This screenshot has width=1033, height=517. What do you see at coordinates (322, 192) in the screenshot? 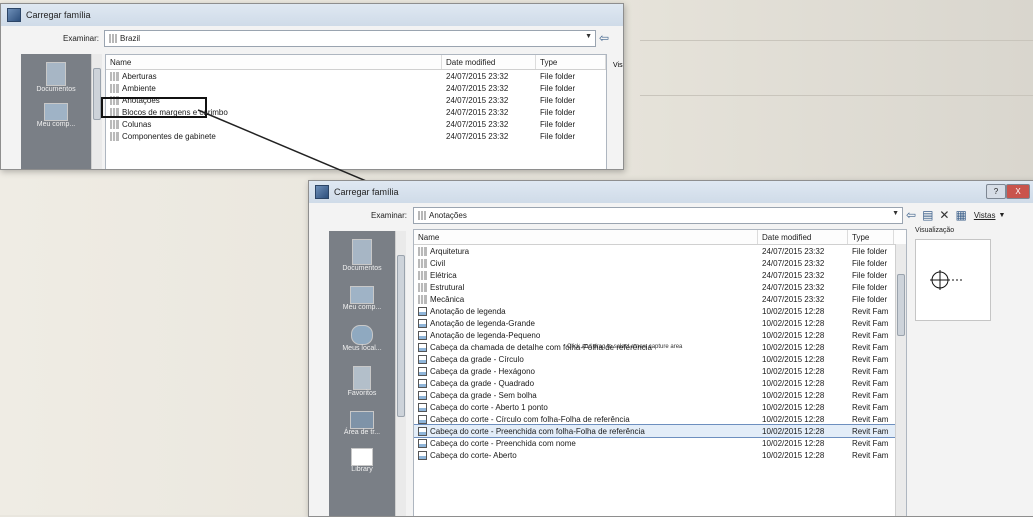
I see `revit-app-icon` at bounding box center [322, 192].